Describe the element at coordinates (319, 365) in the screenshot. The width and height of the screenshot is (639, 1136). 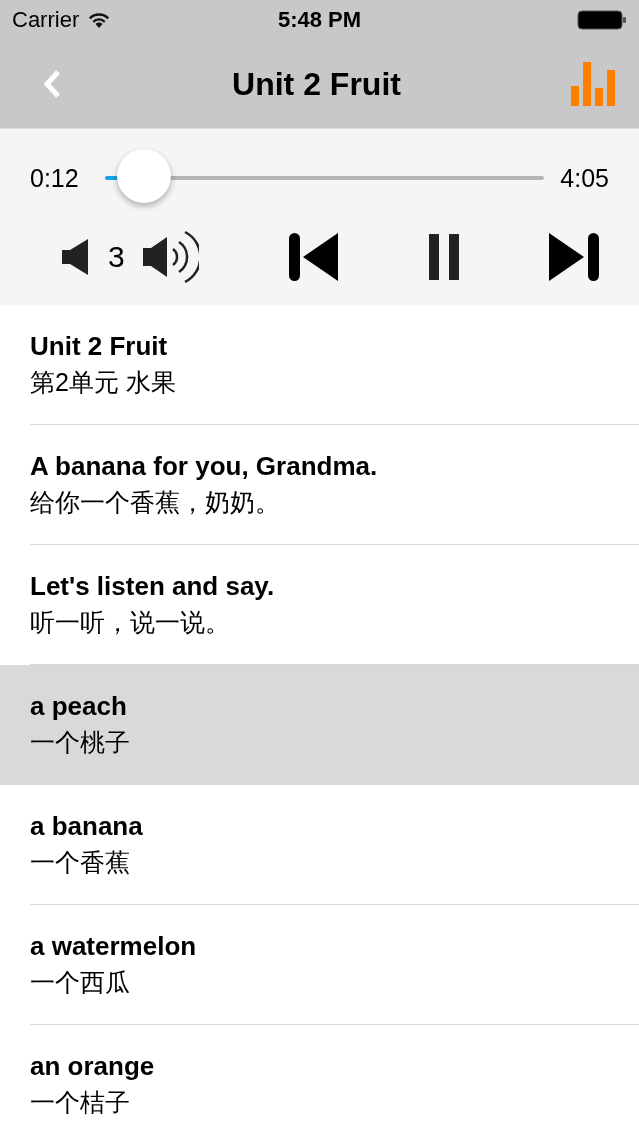
I see `list-item: Unit 2 Fruit 第2单元 水果` at that location.